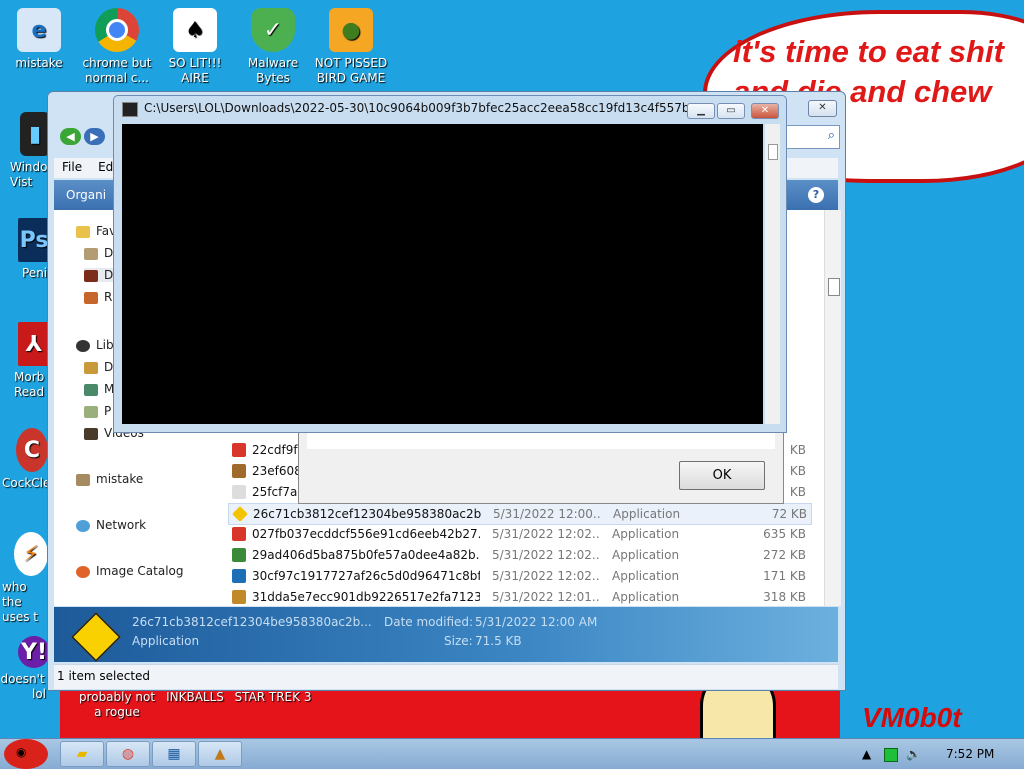  I want to click on desktop-icon-label: Morb Read, so click(29, 384).